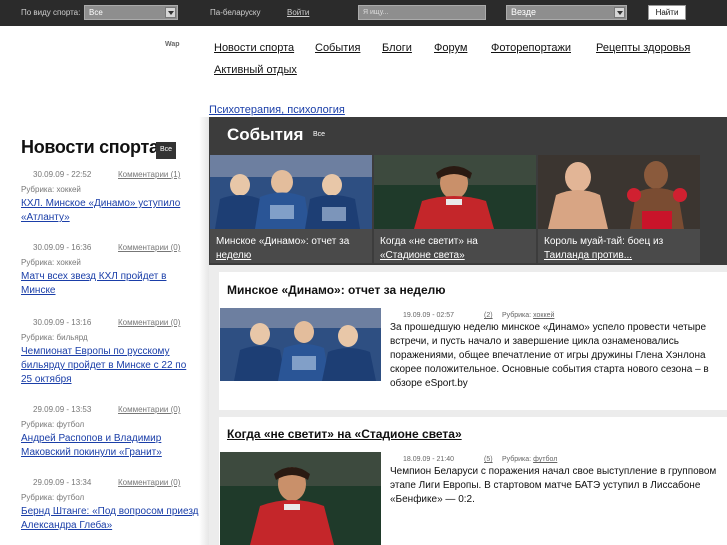 The height and width of the screenshot is (545, 727). What do you see at coordinates (643, 48) in the screenshot?
I see `nav-health-recipes: Рецепты здоровья` at bounding box center [643, 48].